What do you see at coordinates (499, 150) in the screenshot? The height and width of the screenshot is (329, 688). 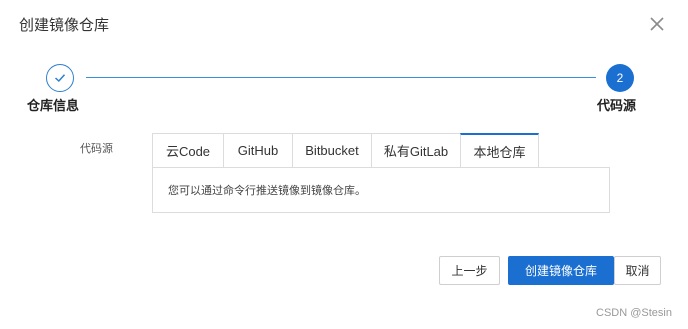 I see `tab-local-repo: 本地仓库` at bounding box center [499, 150].